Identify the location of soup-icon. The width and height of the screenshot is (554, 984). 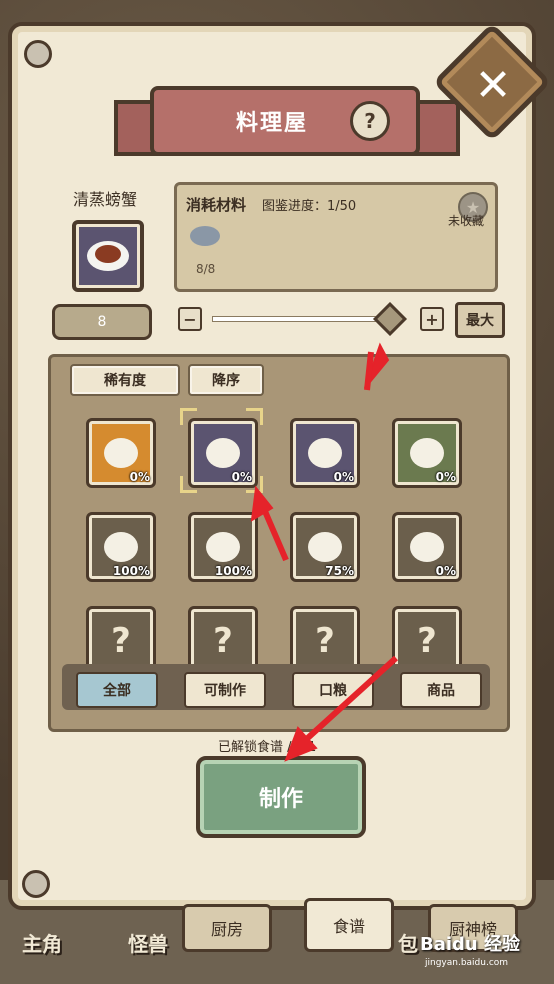
(427, 453).